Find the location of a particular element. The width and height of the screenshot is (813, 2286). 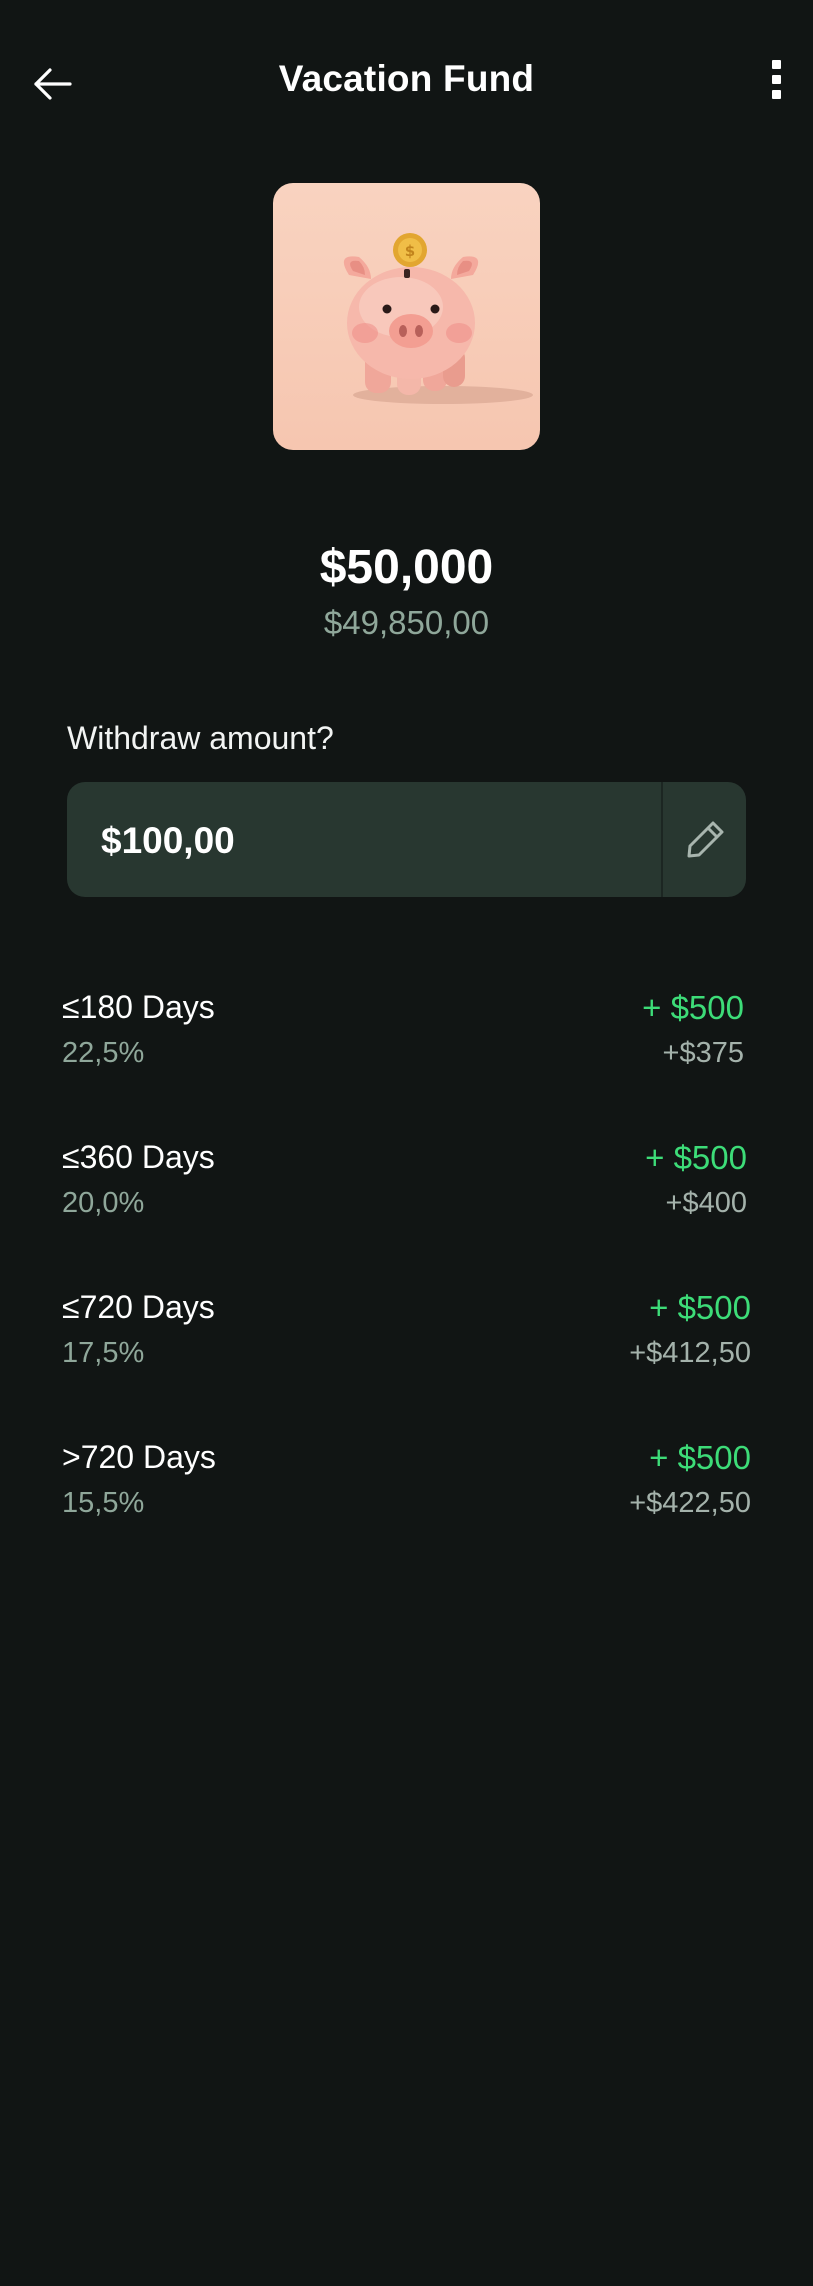

tier-row-360-days: ≤360 Days 20,0% + $500 +$400 is located at coordinates (406, 1194).